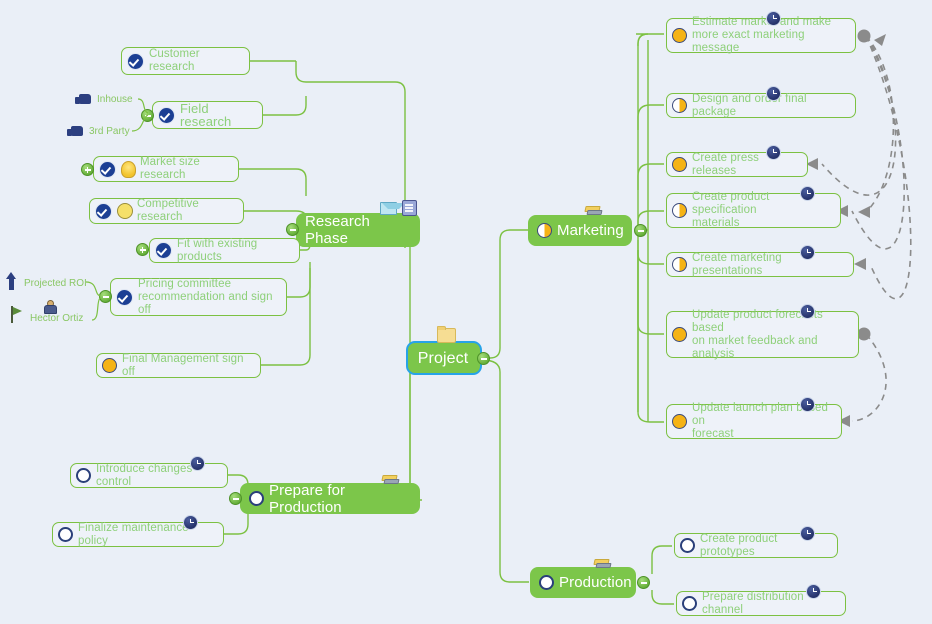 The image size is (932, 624). I want to click on node-customer-research: Customer research, so click(185, 61).